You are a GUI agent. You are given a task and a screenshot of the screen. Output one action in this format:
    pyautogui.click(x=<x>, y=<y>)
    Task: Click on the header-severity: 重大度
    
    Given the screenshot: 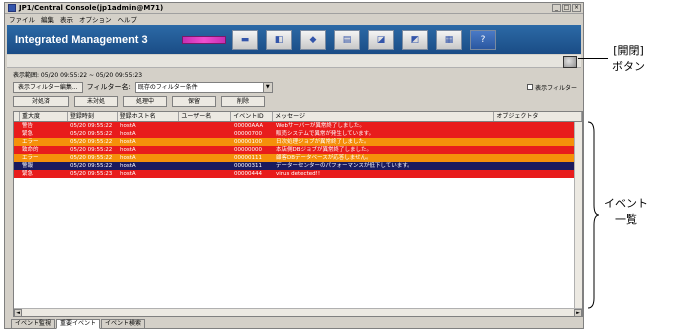 What is the action you would take?
    pyautogui.click(x=44, y=116)
    